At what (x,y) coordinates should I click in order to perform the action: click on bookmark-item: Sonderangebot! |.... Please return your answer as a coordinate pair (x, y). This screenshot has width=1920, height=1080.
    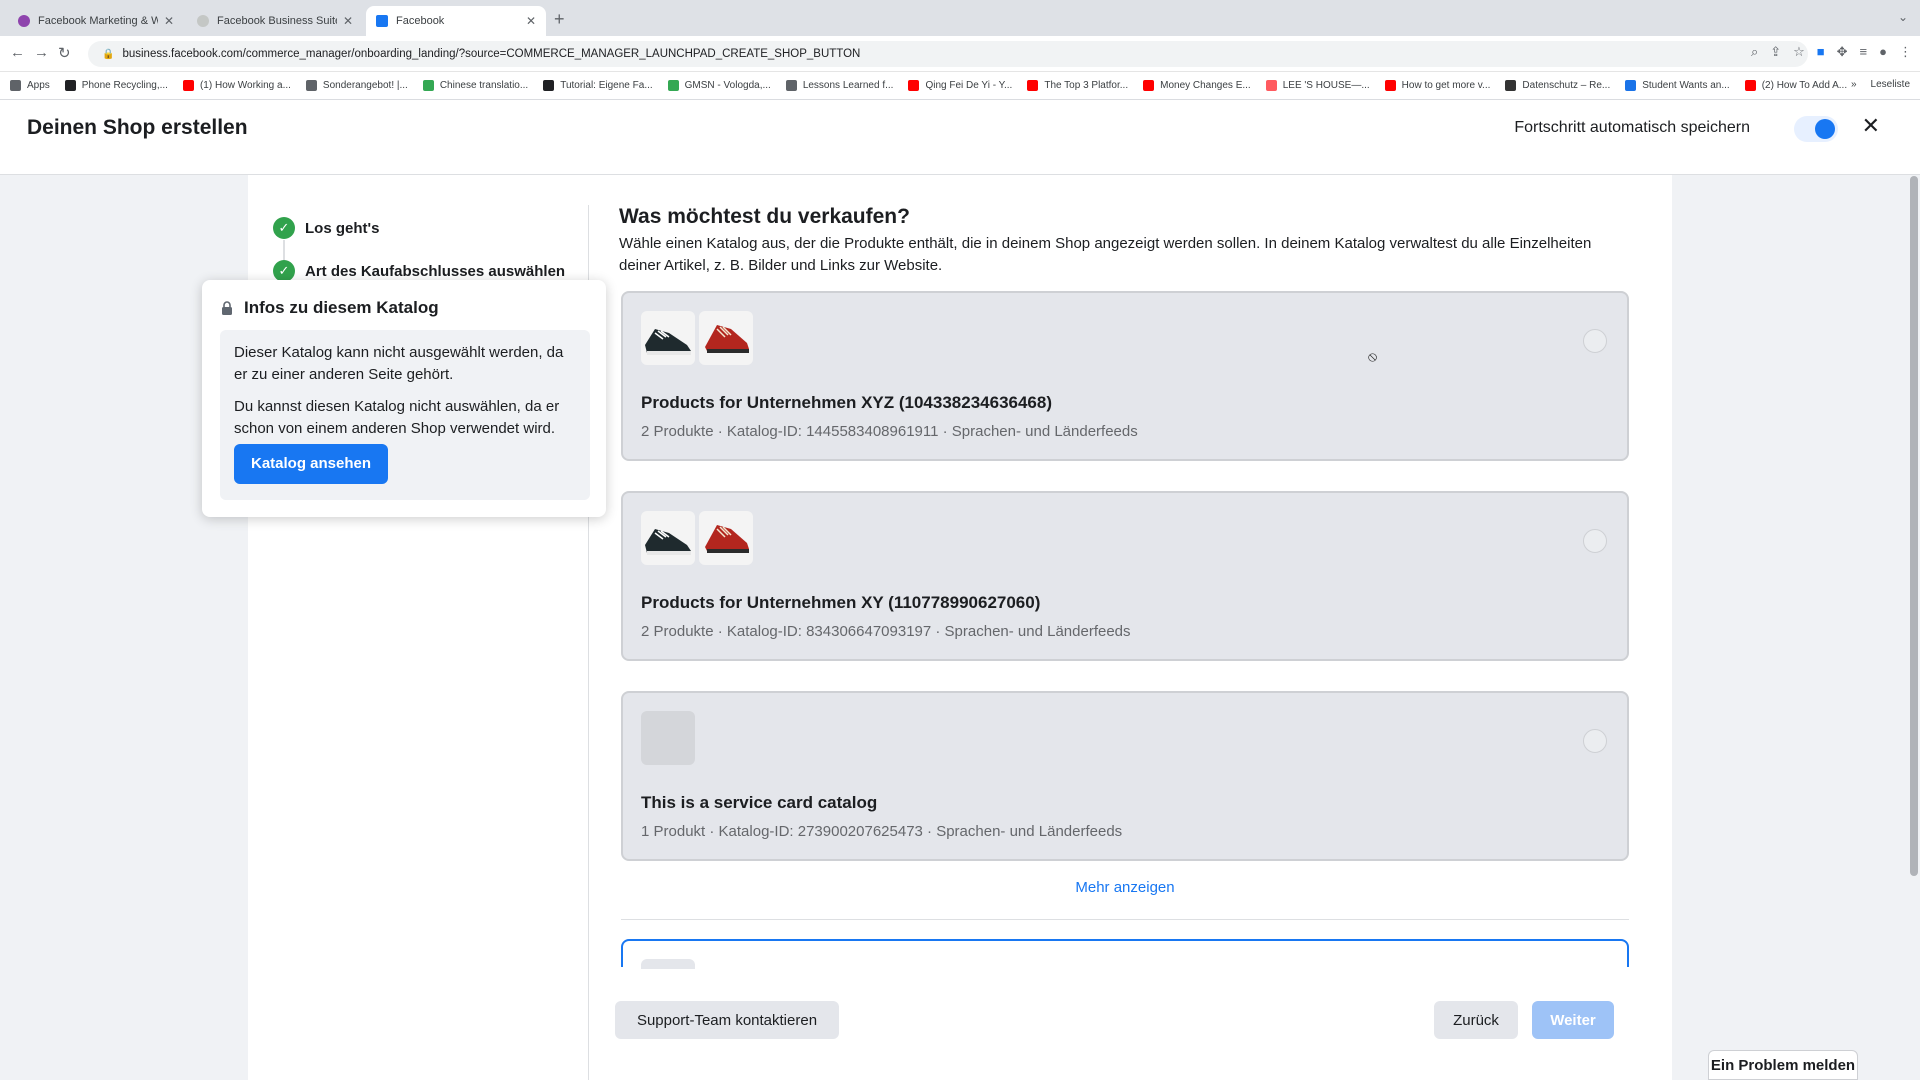
    Looking at the image, I should click on (356, 85).